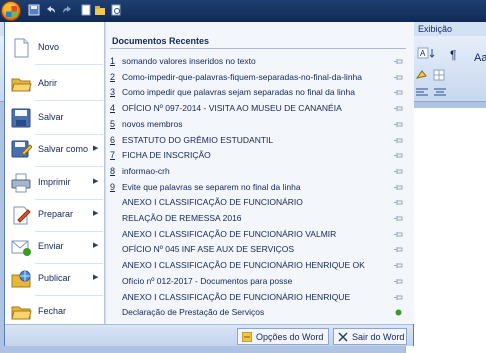 This screenshot has height=353, width=486. I want to click on save-quick-icon, so click(34, 10).